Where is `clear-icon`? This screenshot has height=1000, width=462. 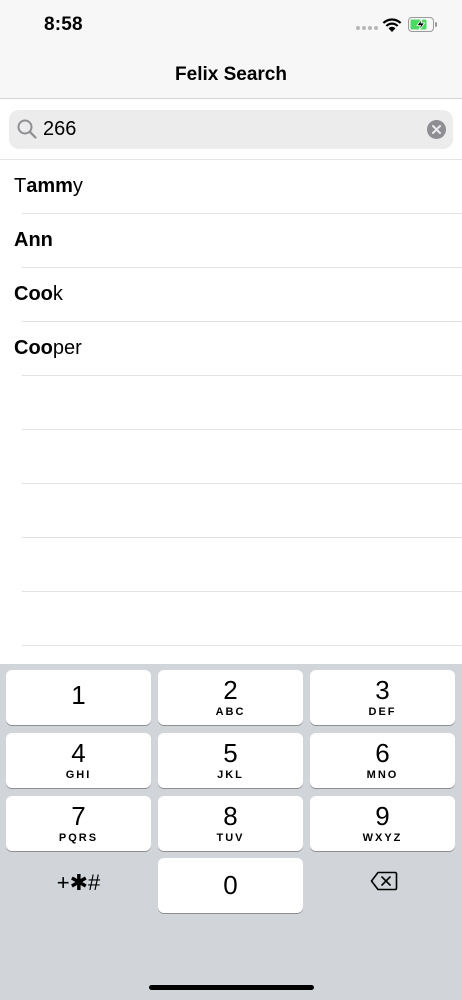
clear-icon is located at coordinates (436, 129).